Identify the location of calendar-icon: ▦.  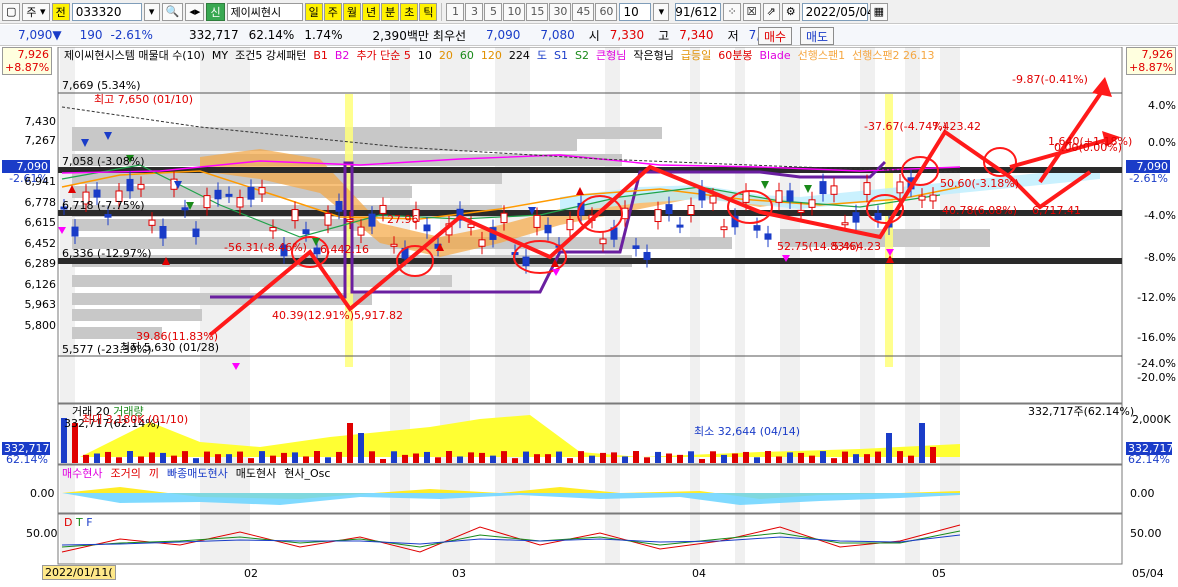
(879, 11).